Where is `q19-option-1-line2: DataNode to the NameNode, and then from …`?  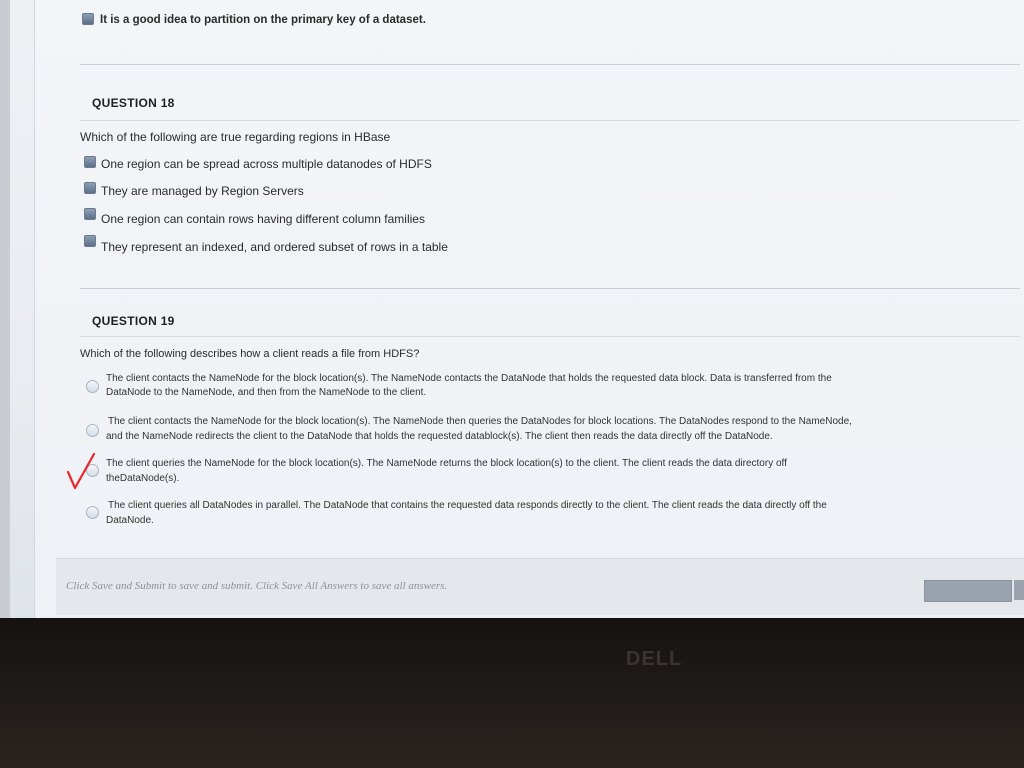
q19-option-1-line2: DataNode to the NameNode, and then from … is located at coordinates (266, 392).